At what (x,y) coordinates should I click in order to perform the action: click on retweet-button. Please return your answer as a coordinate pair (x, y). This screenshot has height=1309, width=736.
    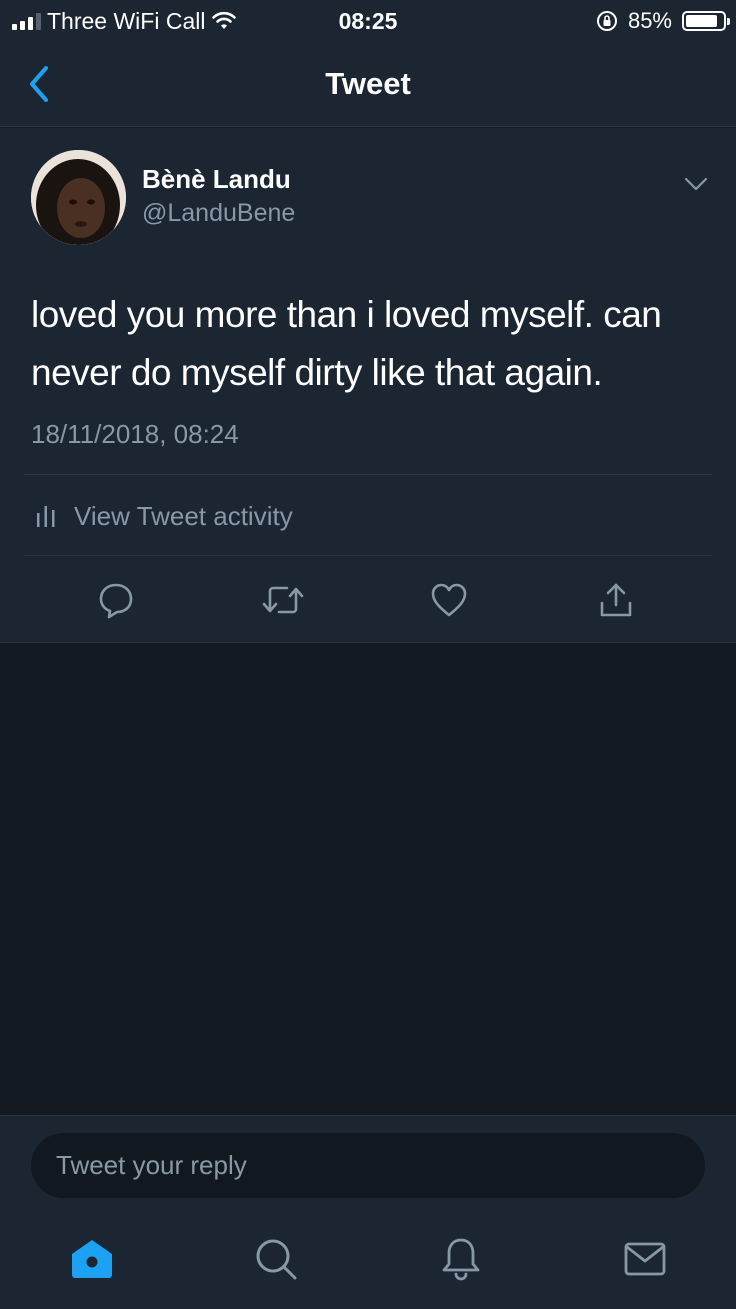
    Looking at the image, I should click on (283, 600).